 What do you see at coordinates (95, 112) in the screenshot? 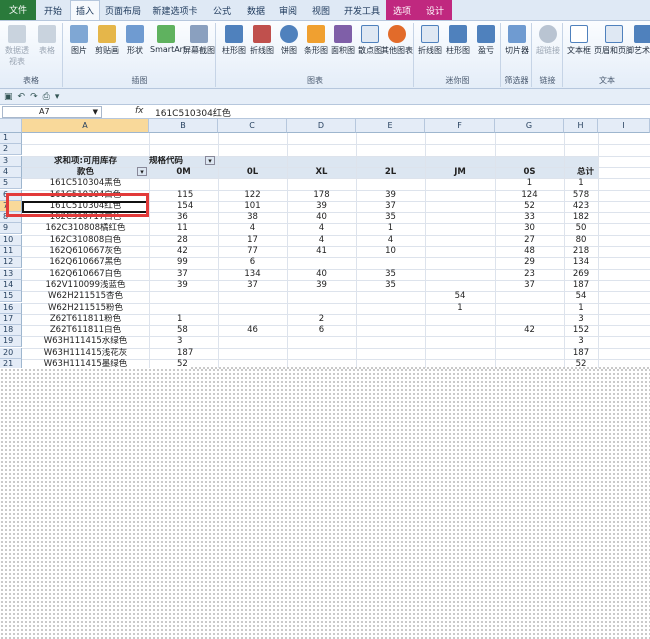
I see `chevron-down-icon: ▼` at bounding box center [95, 112].